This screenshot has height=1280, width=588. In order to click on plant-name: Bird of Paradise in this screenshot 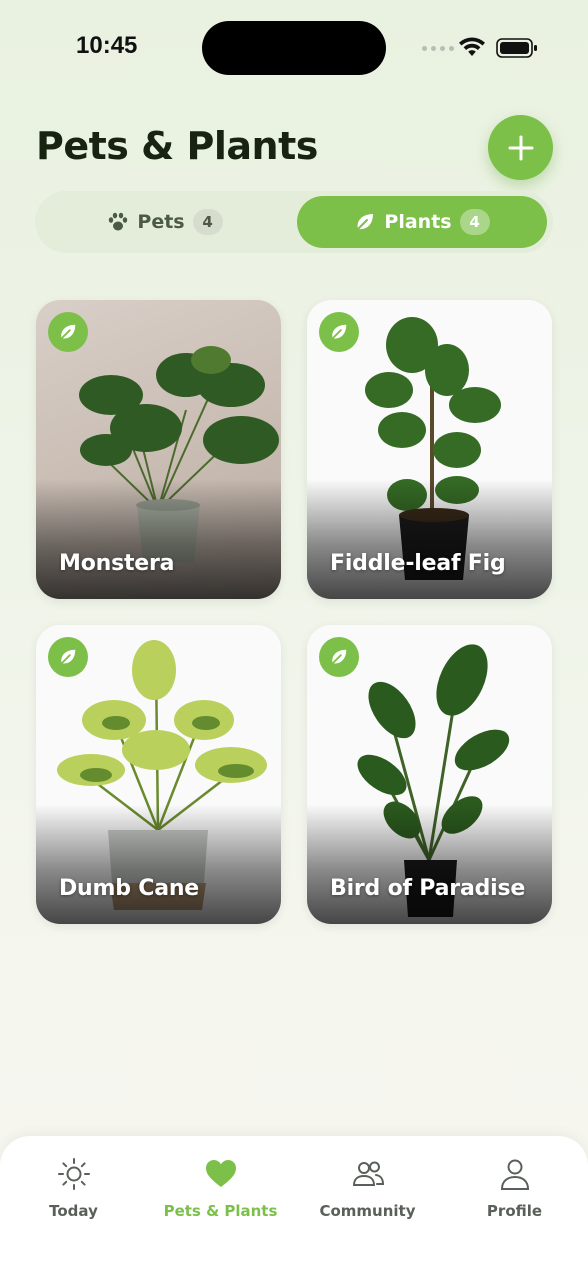, I will do `click(428, 888)`.